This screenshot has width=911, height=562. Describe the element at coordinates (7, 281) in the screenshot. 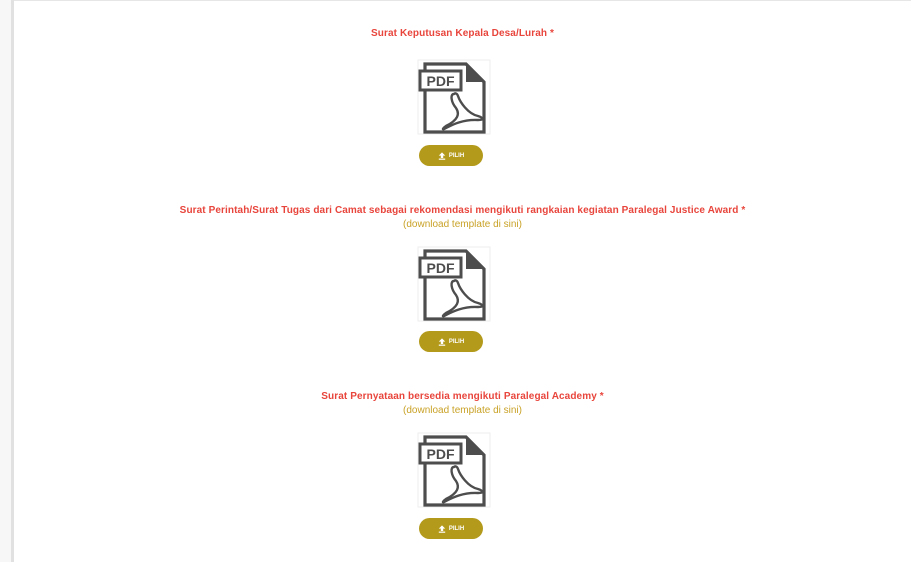

I see `left-border` at that location.